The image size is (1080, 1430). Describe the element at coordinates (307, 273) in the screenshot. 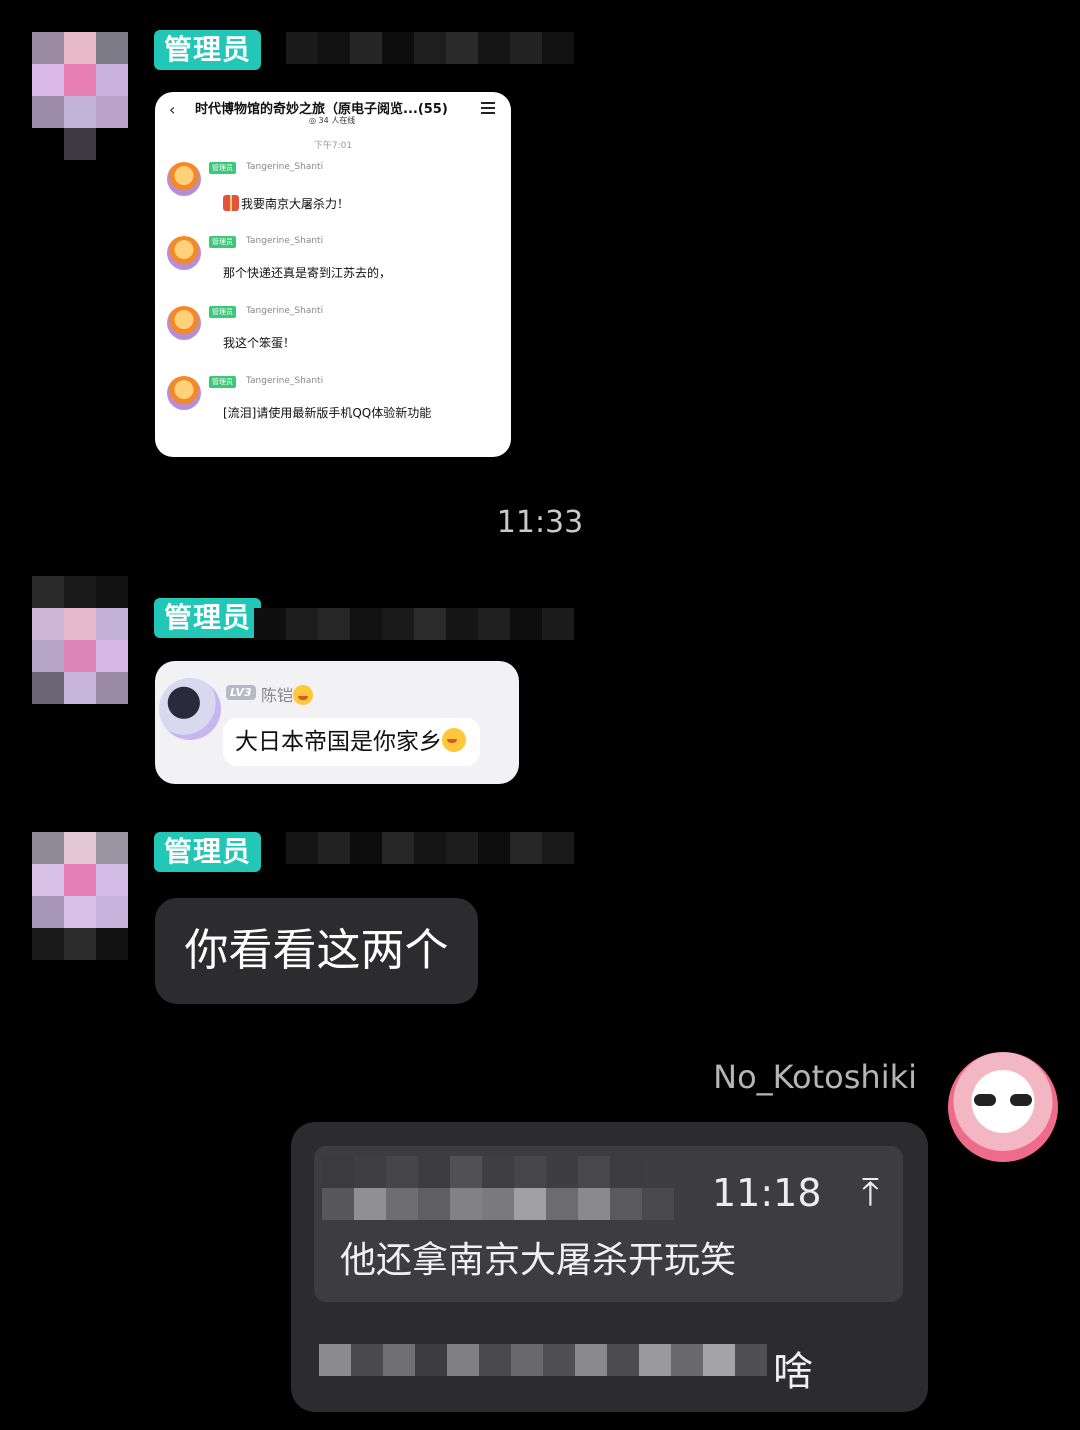

I see `message-text: 那个快递还真是寄到江苏去的，` at that location.